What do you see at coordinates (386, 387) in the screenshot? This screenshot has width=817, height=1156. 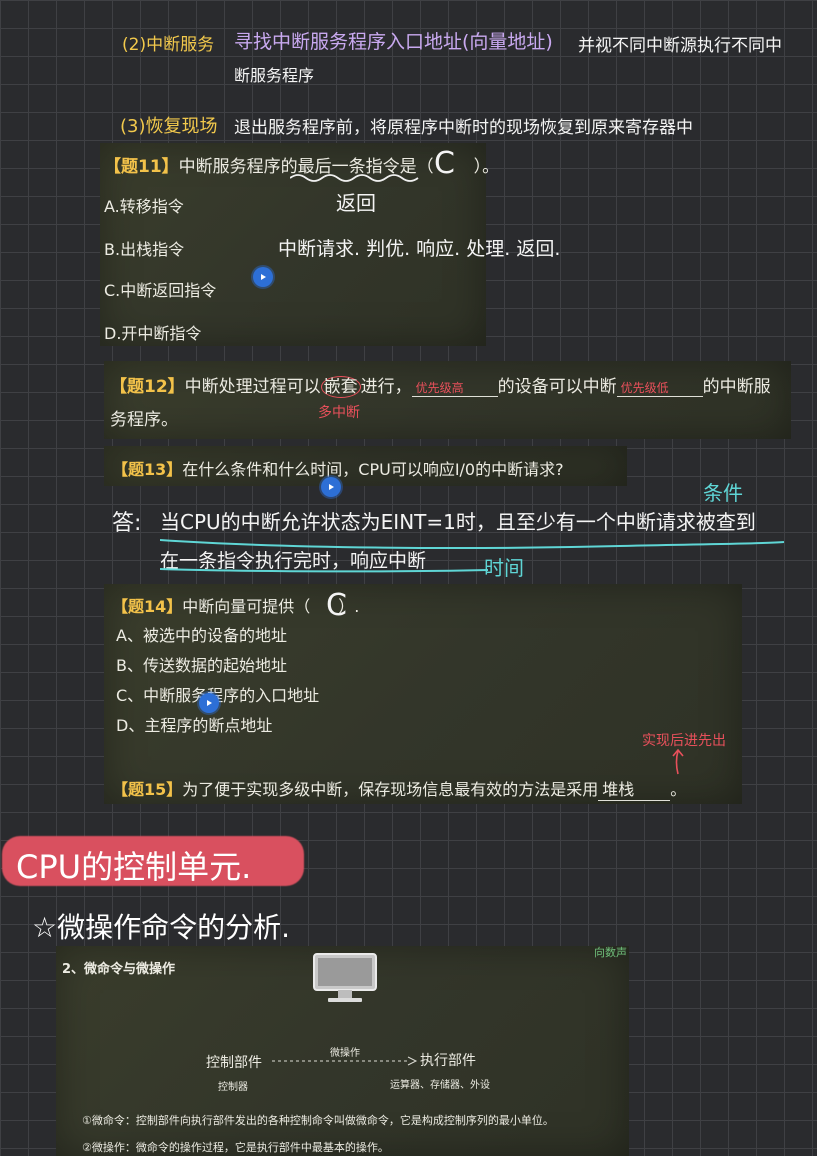 I see `stem-part: 进行，` at bounding box center [386, 387].